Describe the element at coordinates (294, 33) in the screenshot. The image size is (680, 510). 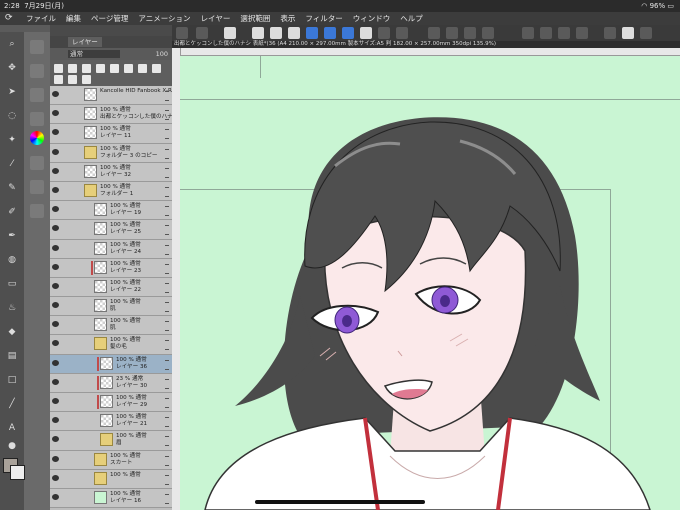
I see `save-icon` at that location.